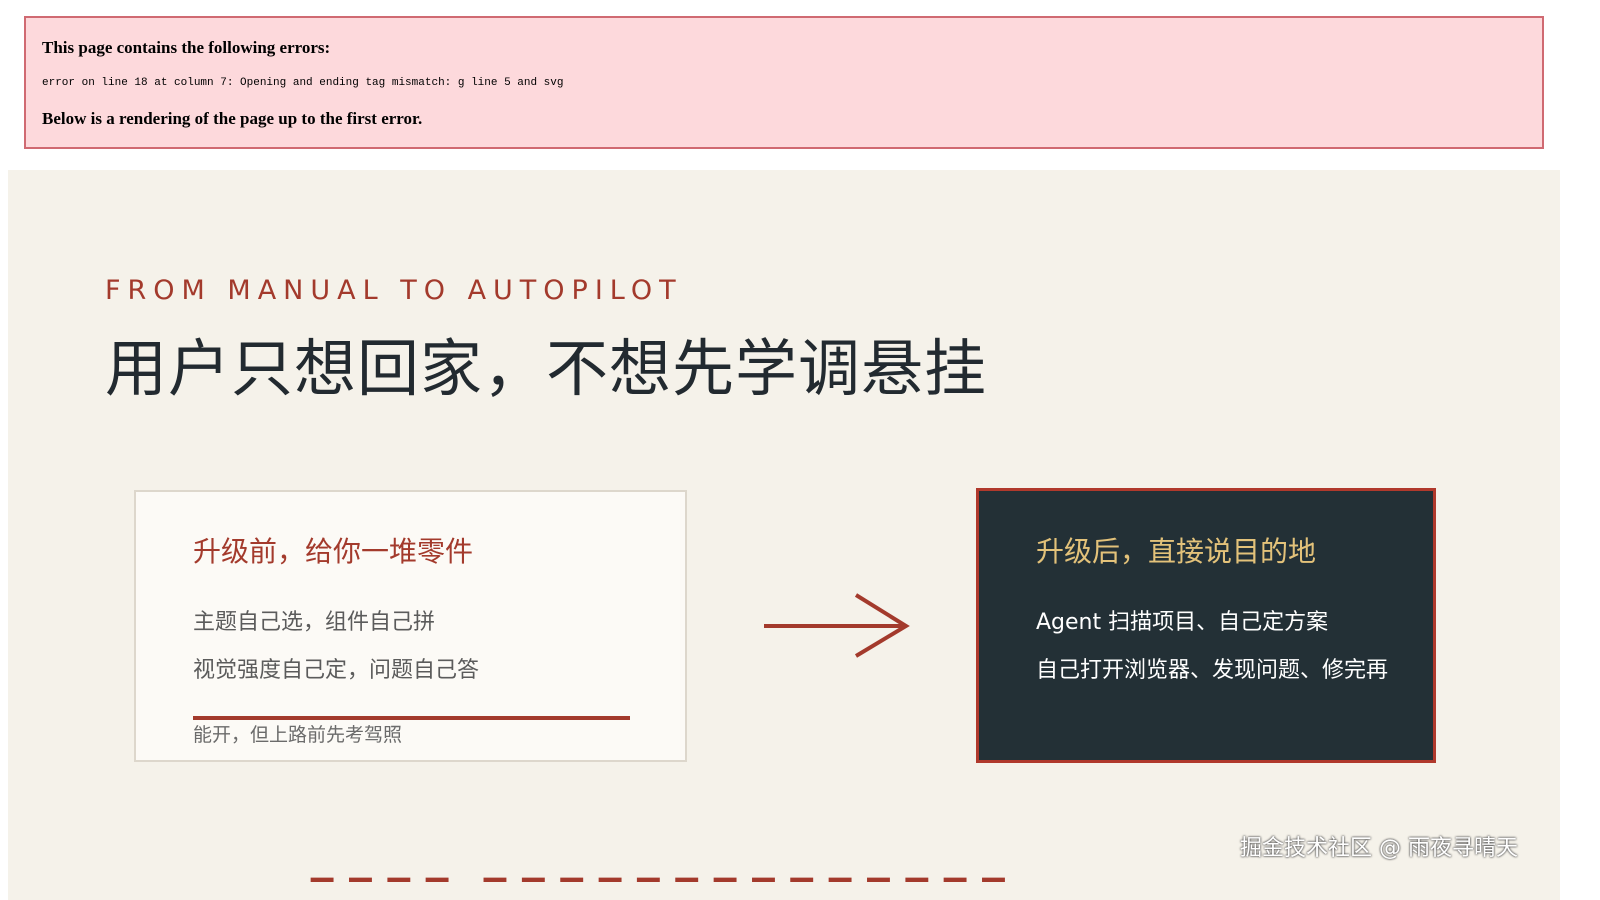 This screenshot has height=900, width=1600. What do you see at coordinates (1182, 622) in the screenshot?
I see `after-card-line-1: Agent 扫描项目、自己定方案` at bounding box center [1182, 622].